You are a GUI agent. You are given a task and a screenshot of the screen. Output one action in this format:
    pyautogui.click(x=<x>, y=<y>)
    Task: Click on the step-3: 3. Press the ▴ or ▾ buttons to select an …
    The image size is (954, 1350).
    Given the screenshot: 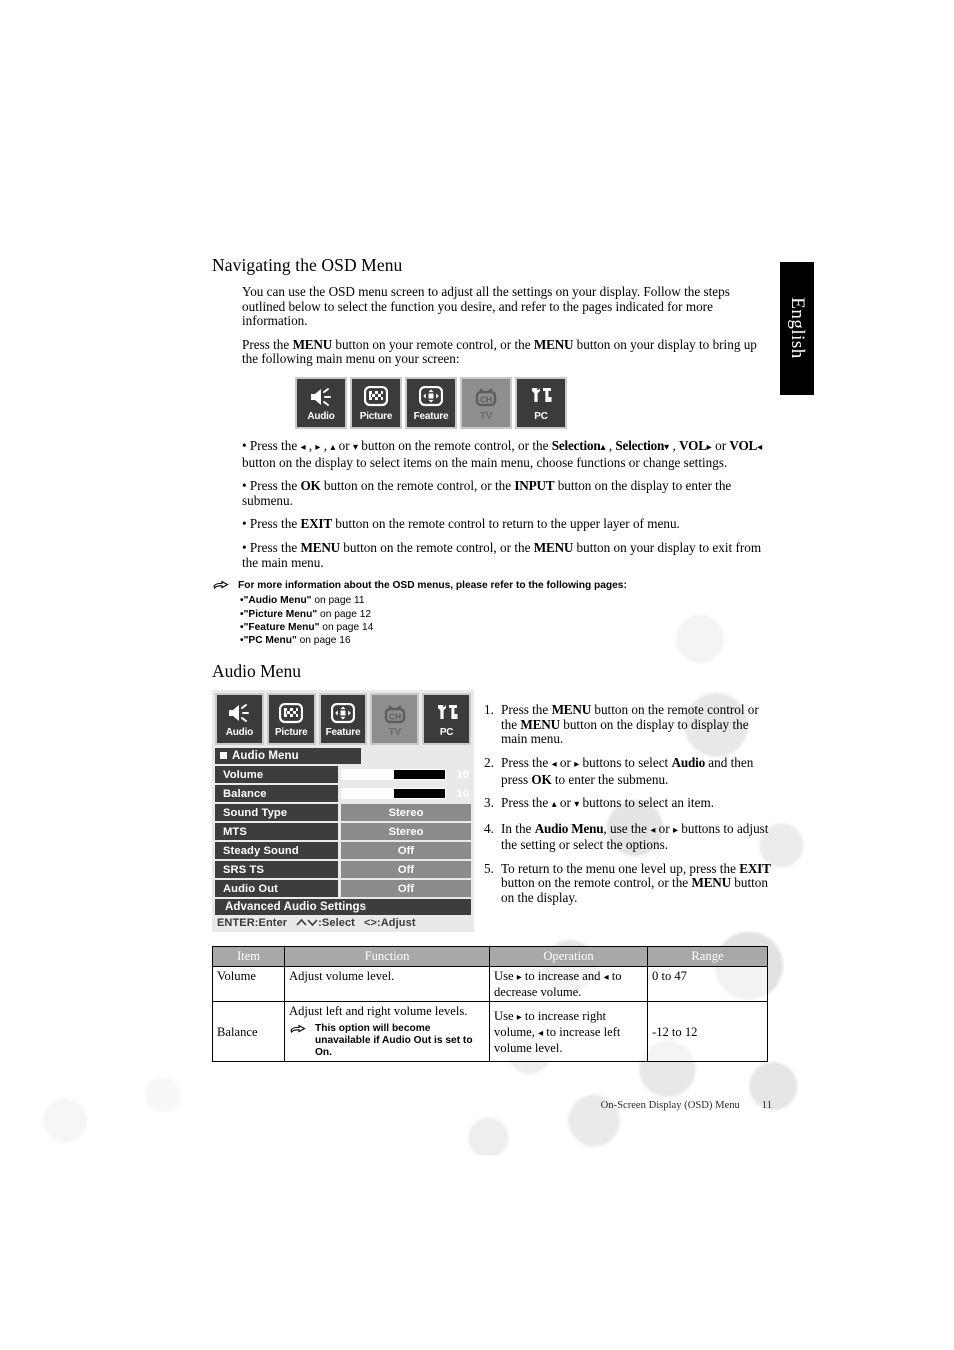 What is the action you would take?
    pyautogui.click(x=599, y=803)
    